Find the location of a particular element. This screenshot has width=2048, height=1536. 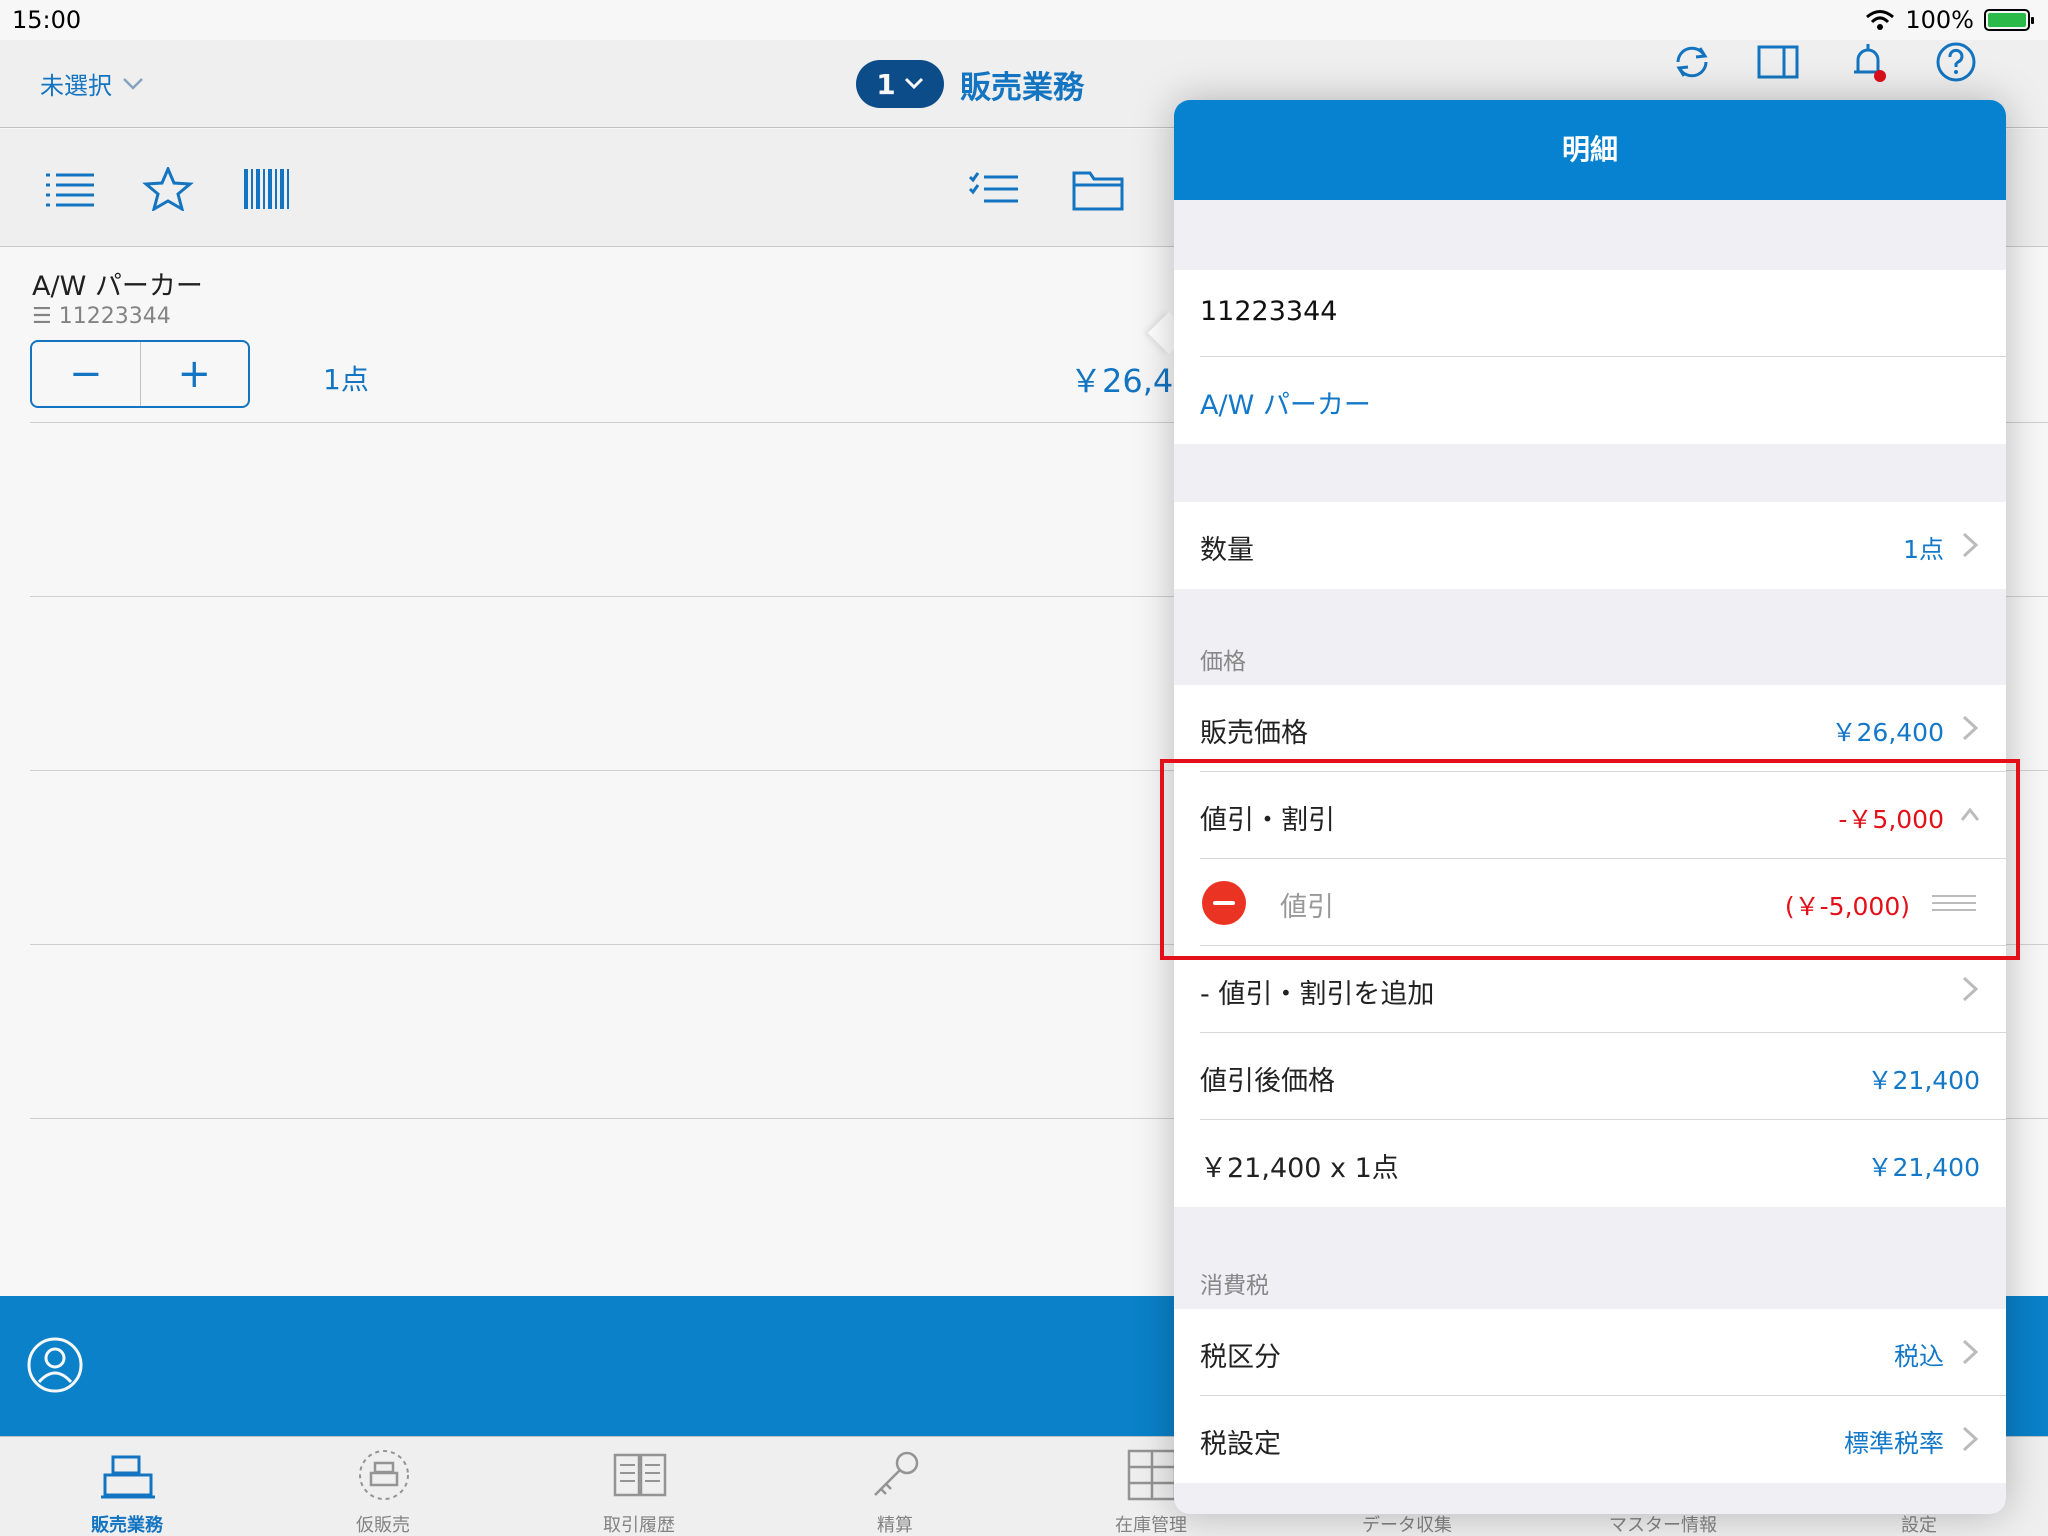

tab-label: マスター情報 is located at coordinates (1663, 1525).